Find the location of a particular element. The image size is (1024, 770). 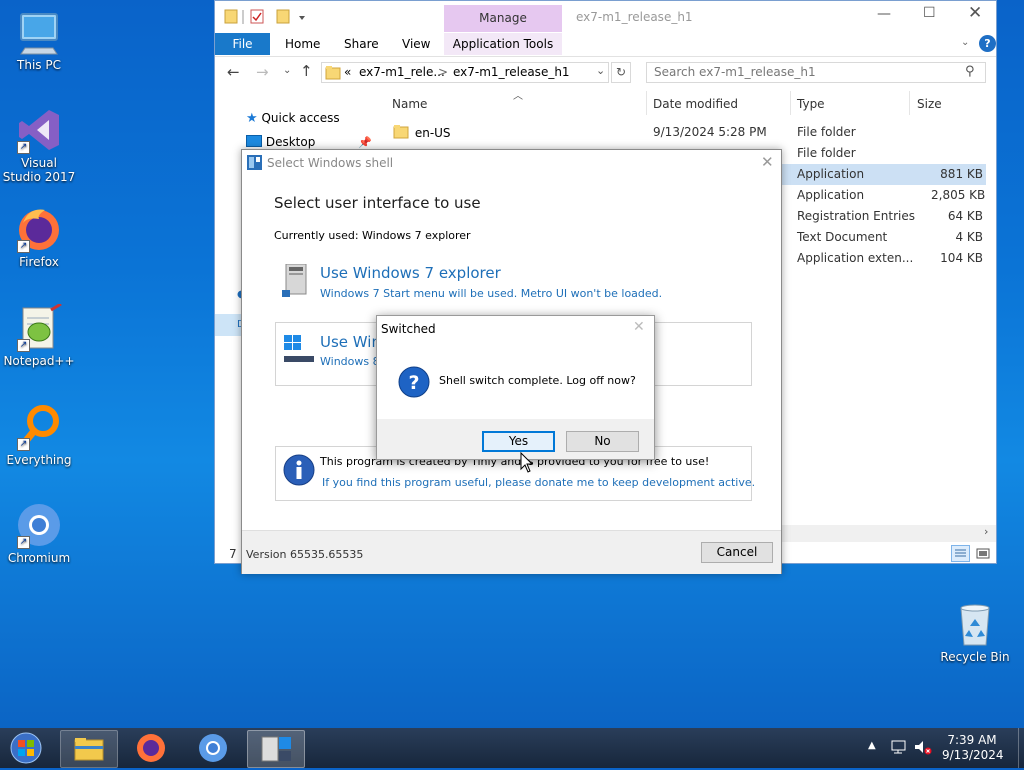

taskbar-shell-selector is located at coordinates (276, 749).